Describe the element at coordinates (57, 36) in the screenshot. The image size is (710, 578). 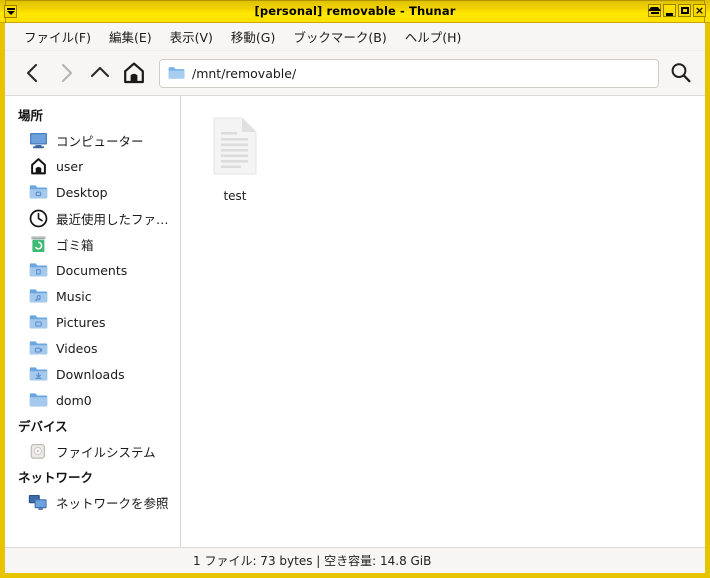
I see `menu-file: ファイル(F)` at that location.